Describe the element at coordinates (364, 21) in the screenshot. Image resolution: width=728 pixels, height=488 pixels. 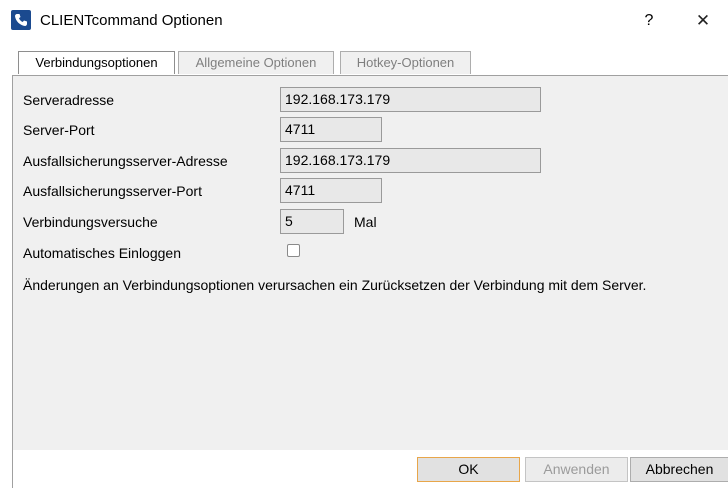
I see `title-bar: CLIENTcommand Optionen ? ✕` at that location.